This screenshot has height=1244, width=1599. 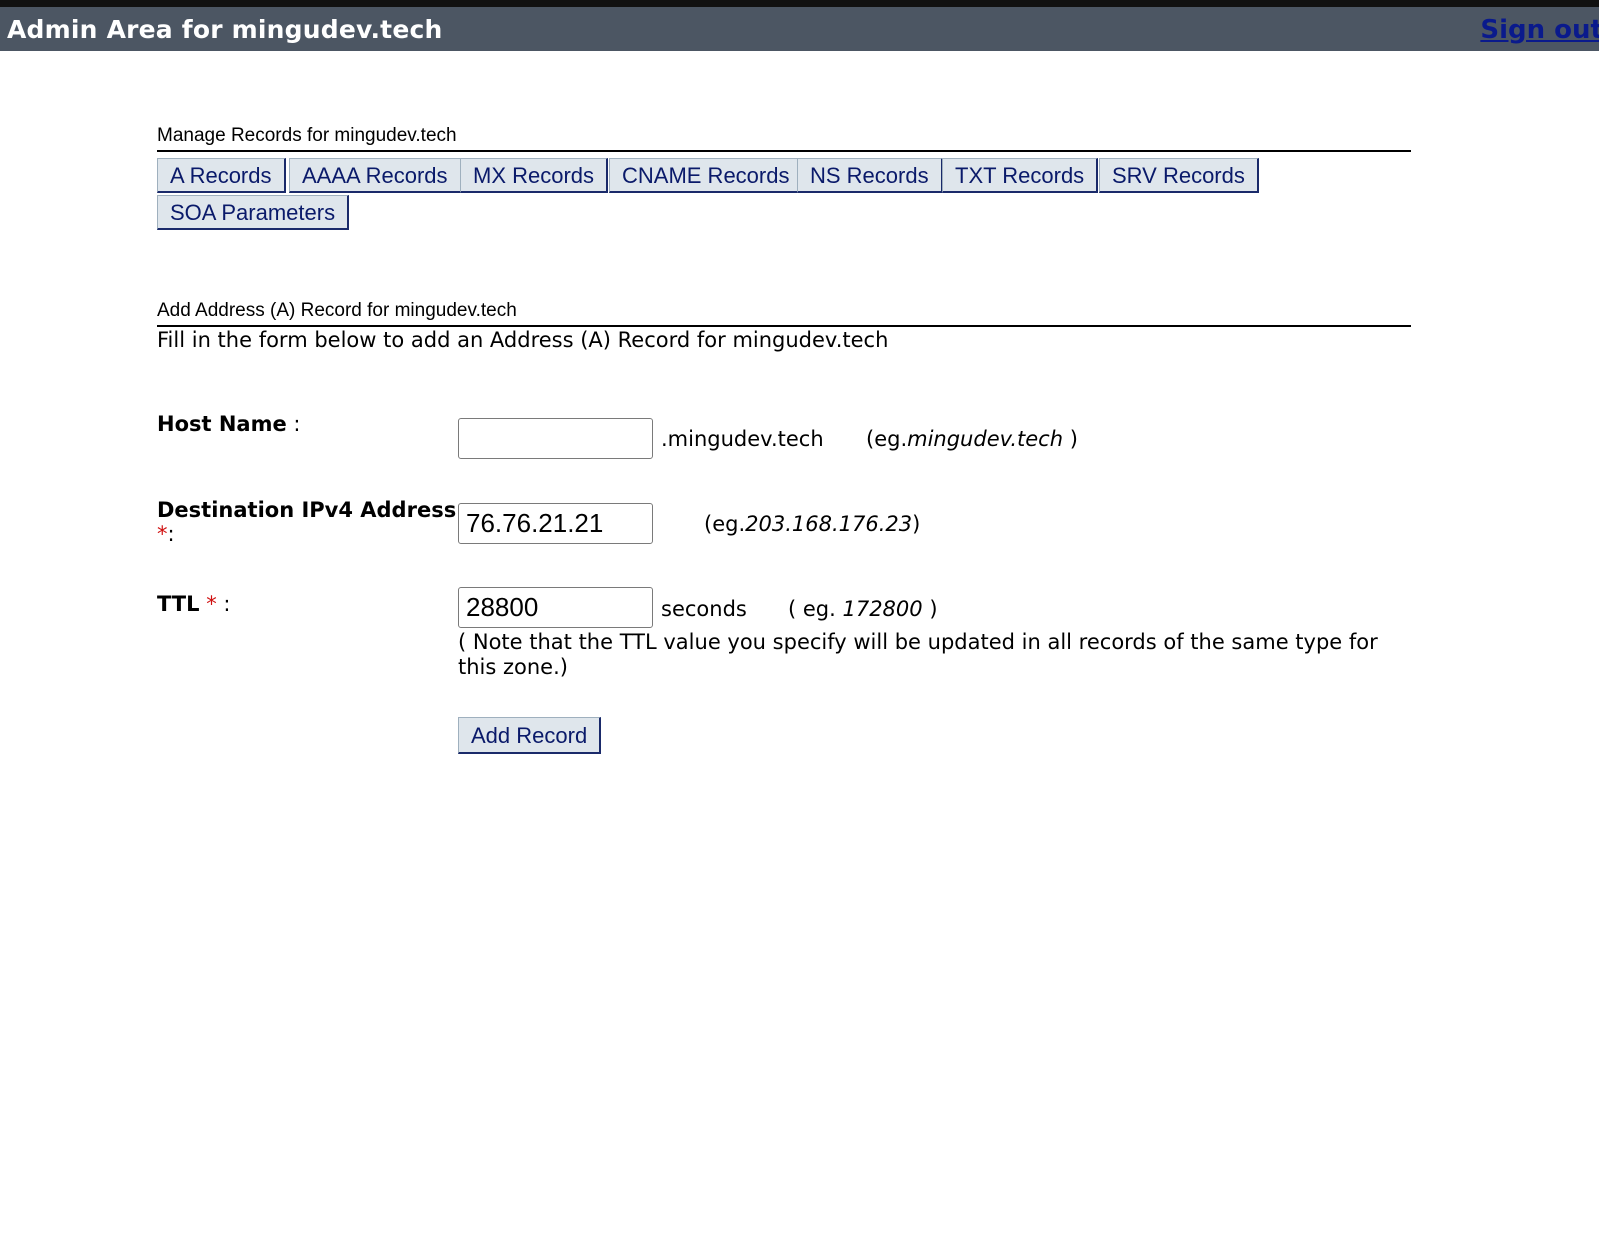 I want to click on destination-ip-input, so click(x=555, y=523).